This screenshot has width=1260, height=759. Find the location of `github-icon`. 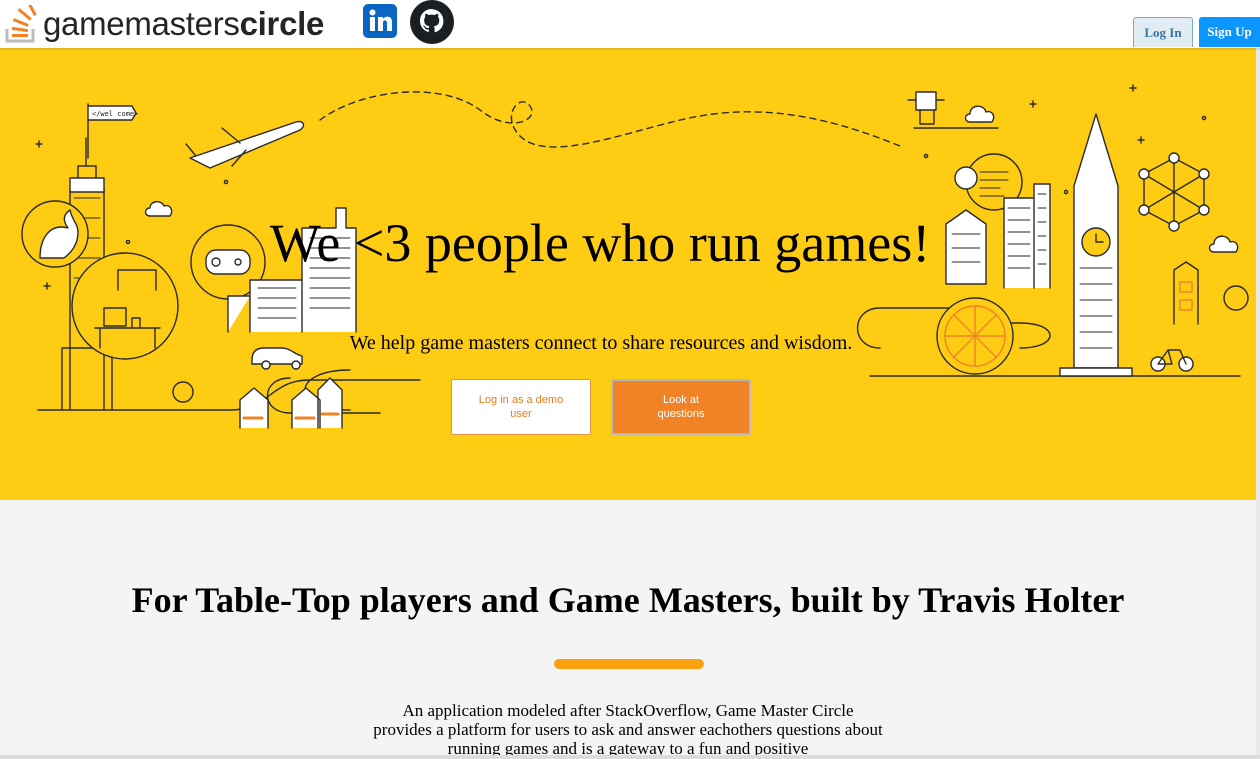

github-icon is located at coordinates (432, 22).